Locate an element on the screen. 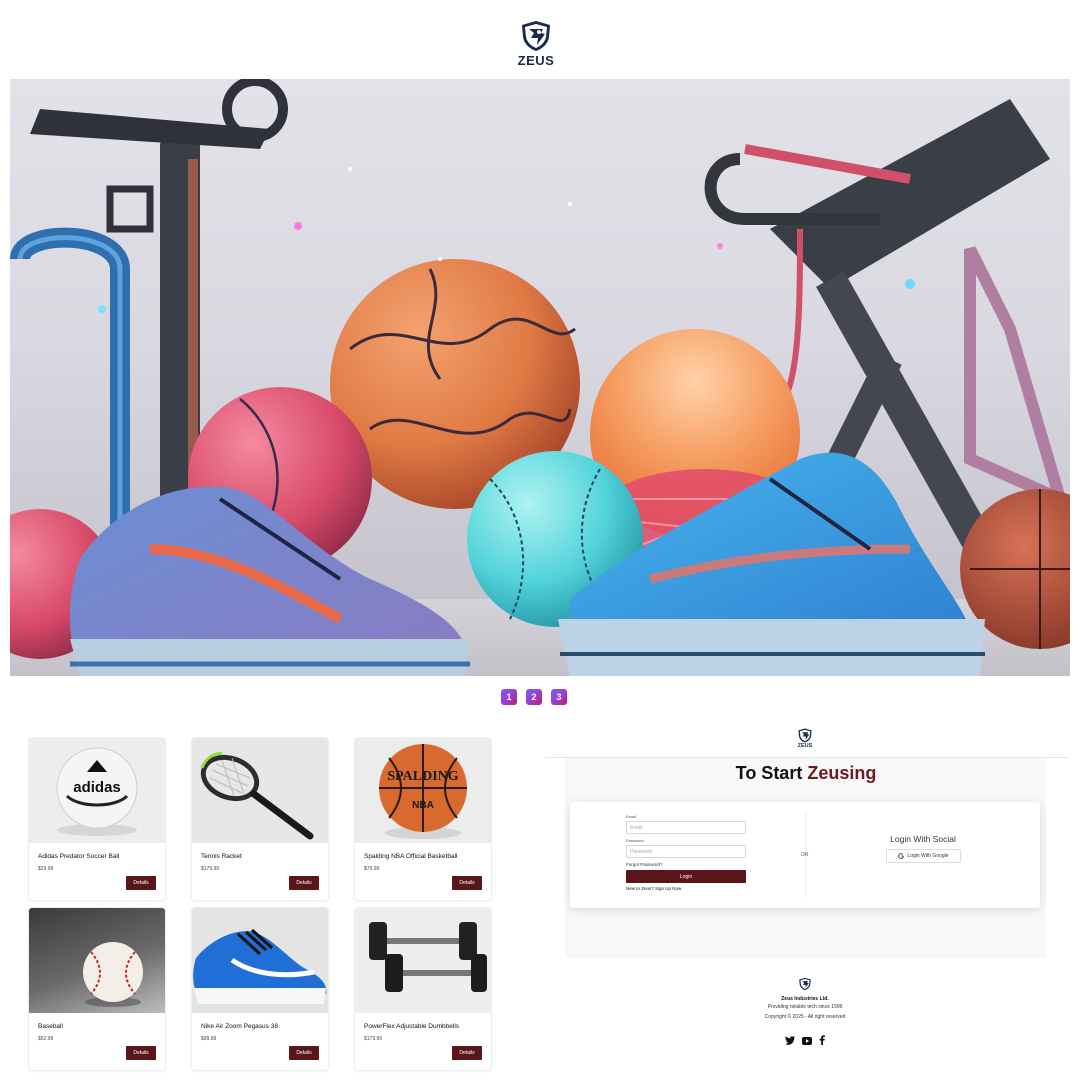 This screenshot has width=1080, height=1080. basketball-icon: SPALDING NBA is located at coordinates (423, 791).